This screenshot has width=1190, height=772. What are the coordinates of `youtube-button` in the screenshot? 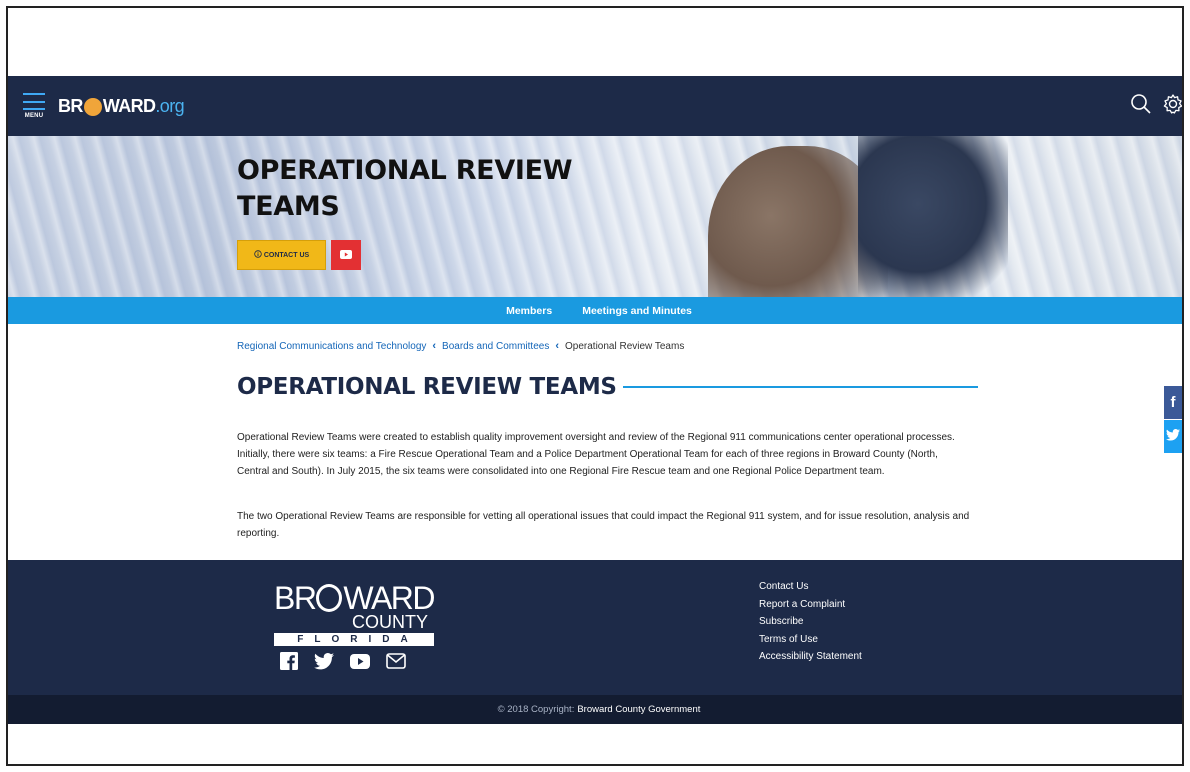 It's located at (346, 255).